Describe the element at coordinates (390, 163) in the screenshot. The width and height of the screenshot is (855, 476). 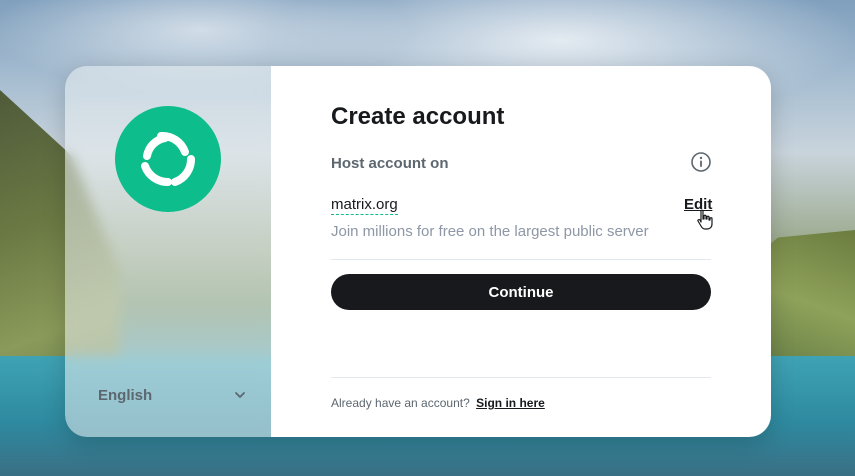
I see `host-label: Host account on` at that location.